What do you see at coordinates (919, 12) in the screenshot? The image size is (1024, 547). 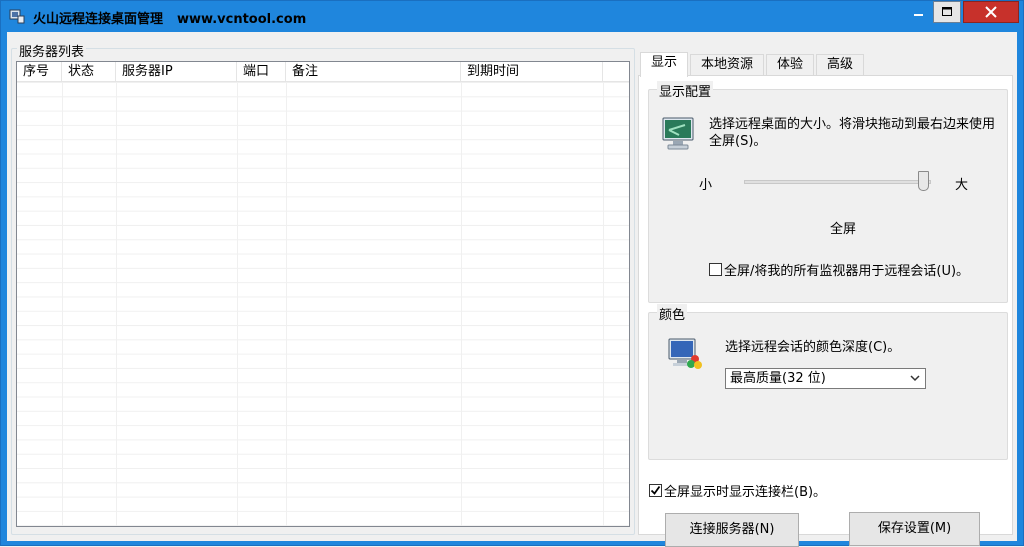 I see `minimize-button` at bounding box center [919, 12].